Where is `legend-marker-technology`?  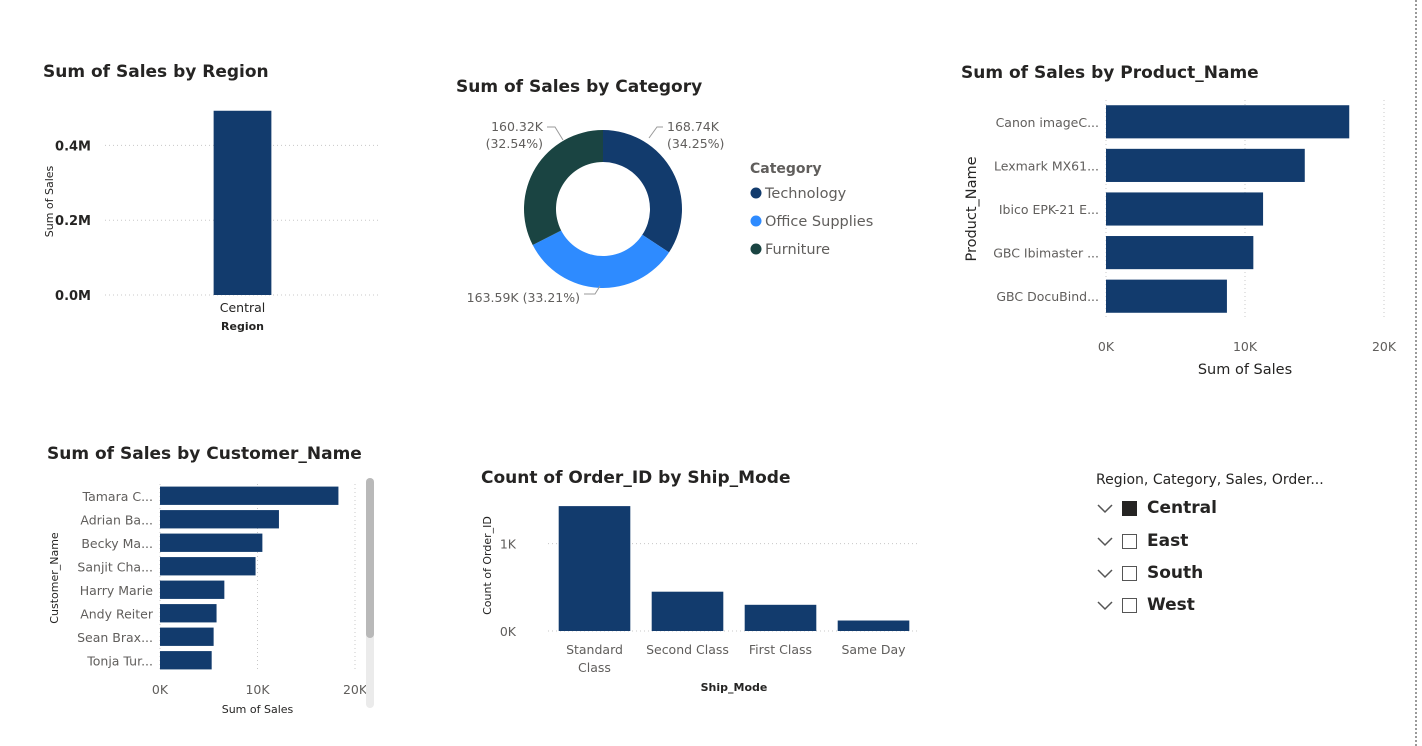 legend-marker-technology is located at coordinates (756, 193).